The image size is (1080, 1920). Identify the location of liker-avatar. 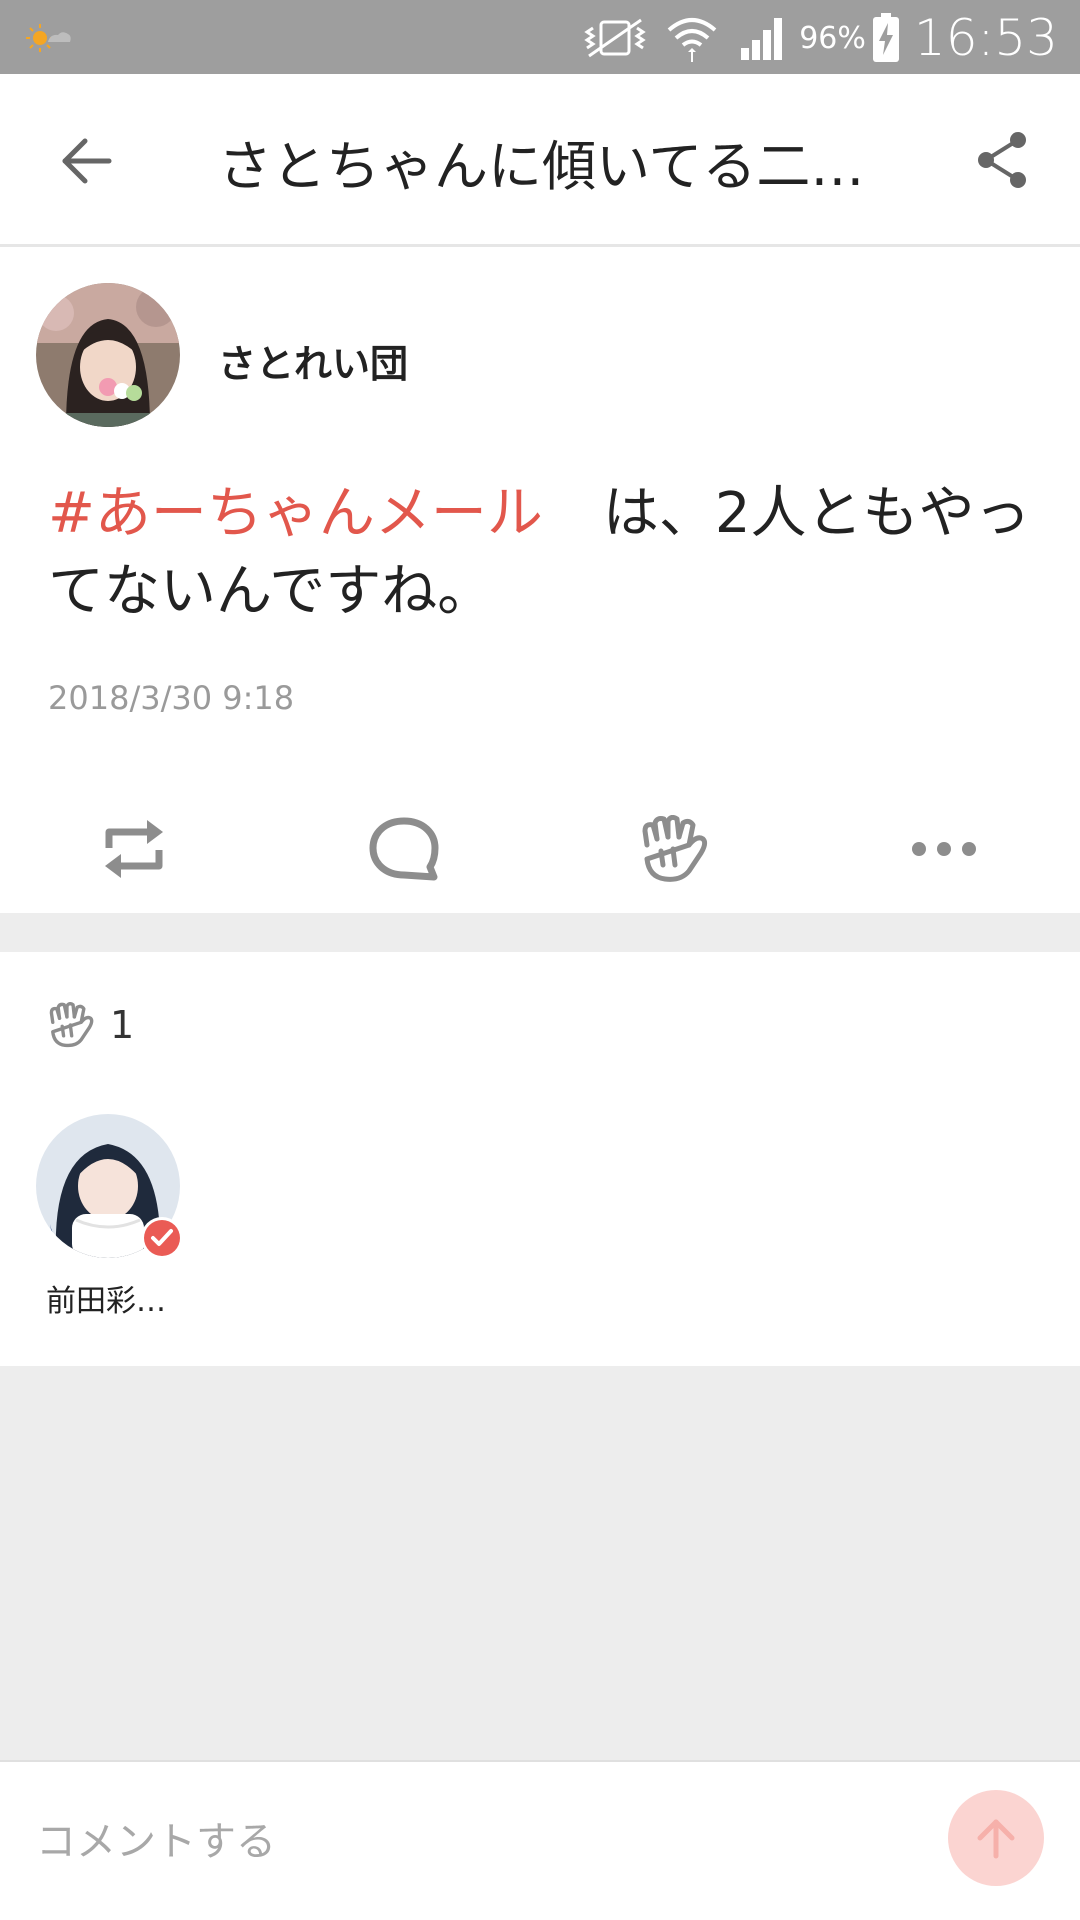
(109, 1186).